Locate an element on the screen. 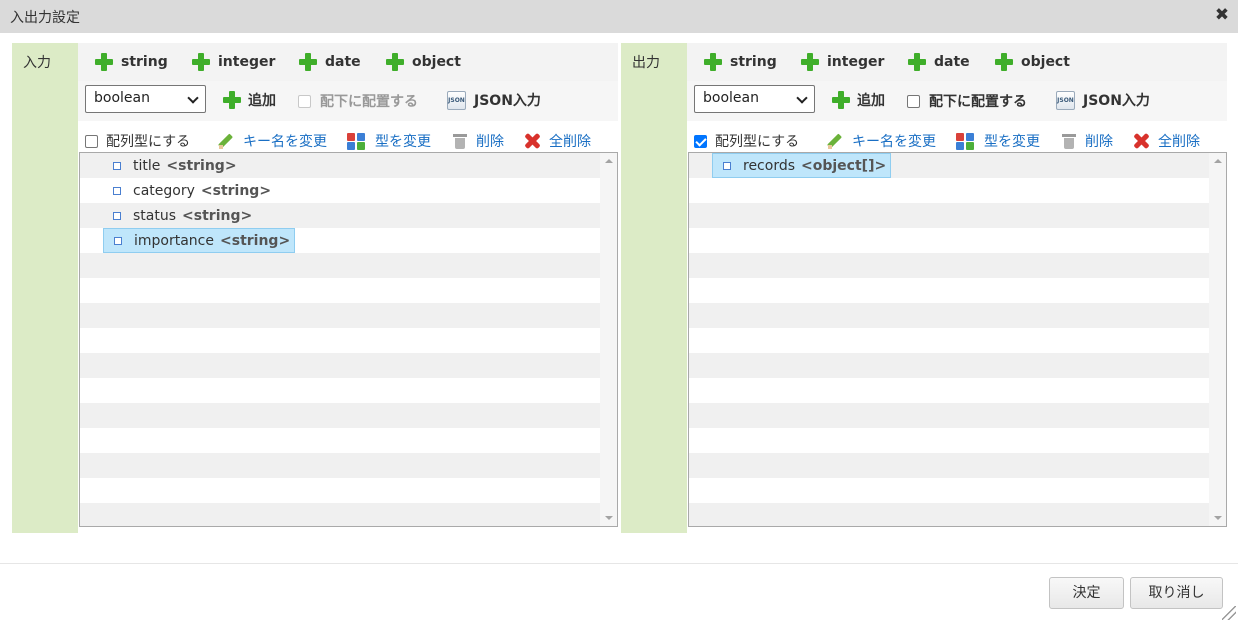 Image resolution: width=1238 pixels, height=622 pixels. tree-node-name: category is located at coordinates (164, 190).